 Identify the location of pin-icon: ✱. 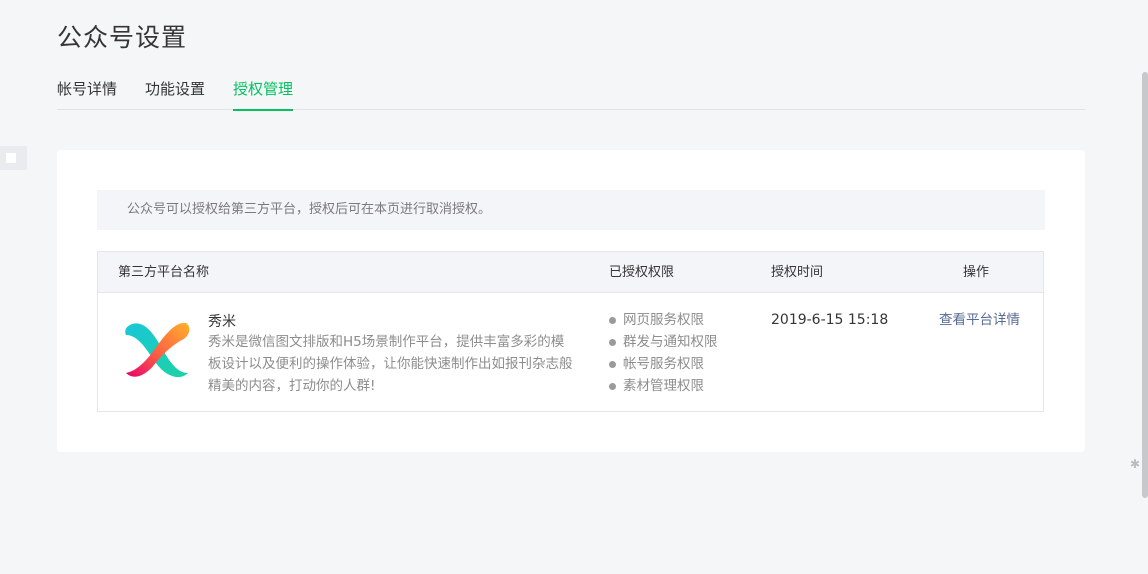
(1135, 464).